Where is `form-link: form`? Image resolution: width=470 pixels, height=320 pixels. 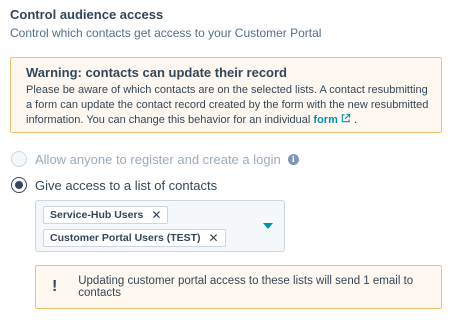
form-link: form is located at coordinates (332, 119).